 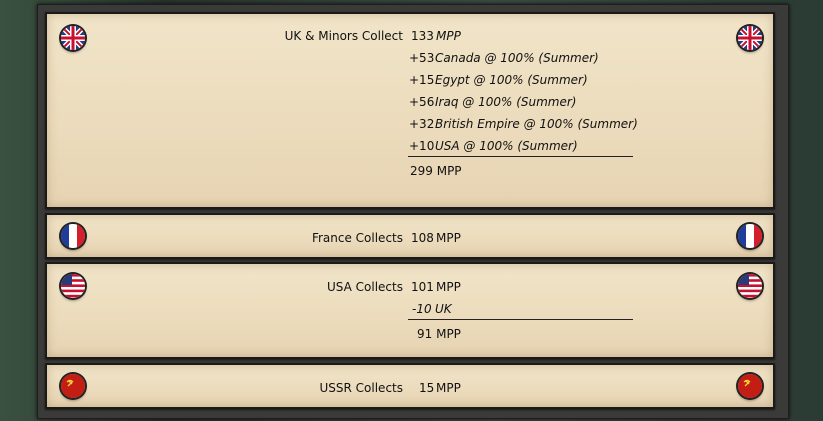 What do you see at coordinates (422, 146) in the screenshot?
I see `uk-line-amount: +10` at bounding box center [422, 146].